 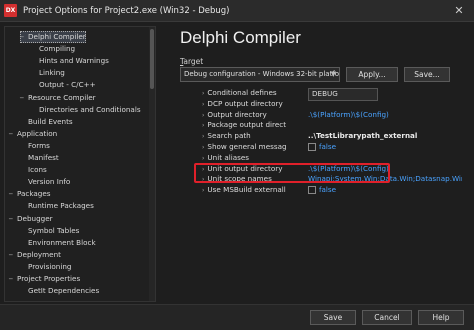 What do you see at coordinates (57, 49) in the screenshot?
I see `tree-item-label: Compiling` at bounding box center [57, 49].